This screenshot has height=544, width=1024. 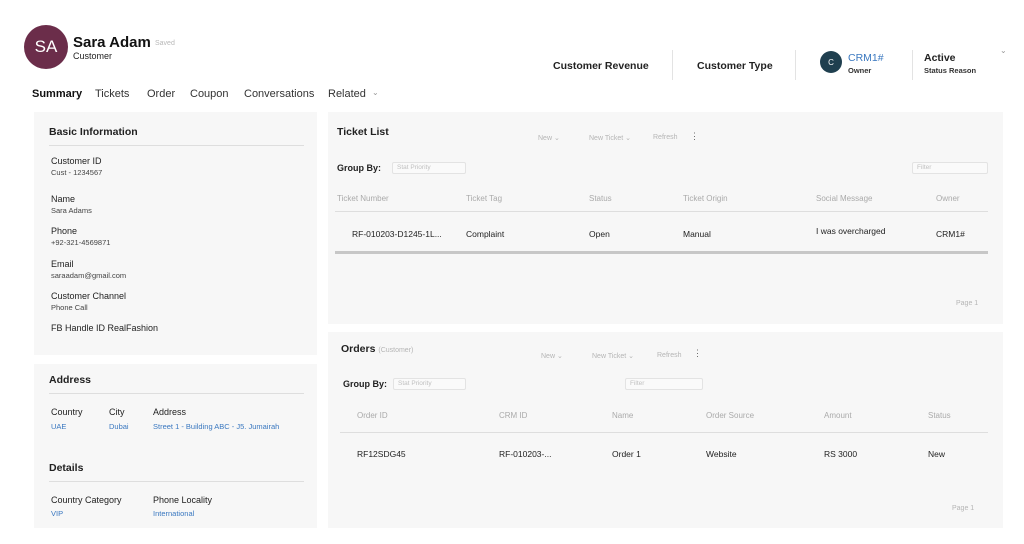 What do you see at coordinates (358, 349) in the screenshot?
I see `orders-title-text: Orders` at bounding box center [358, 349].